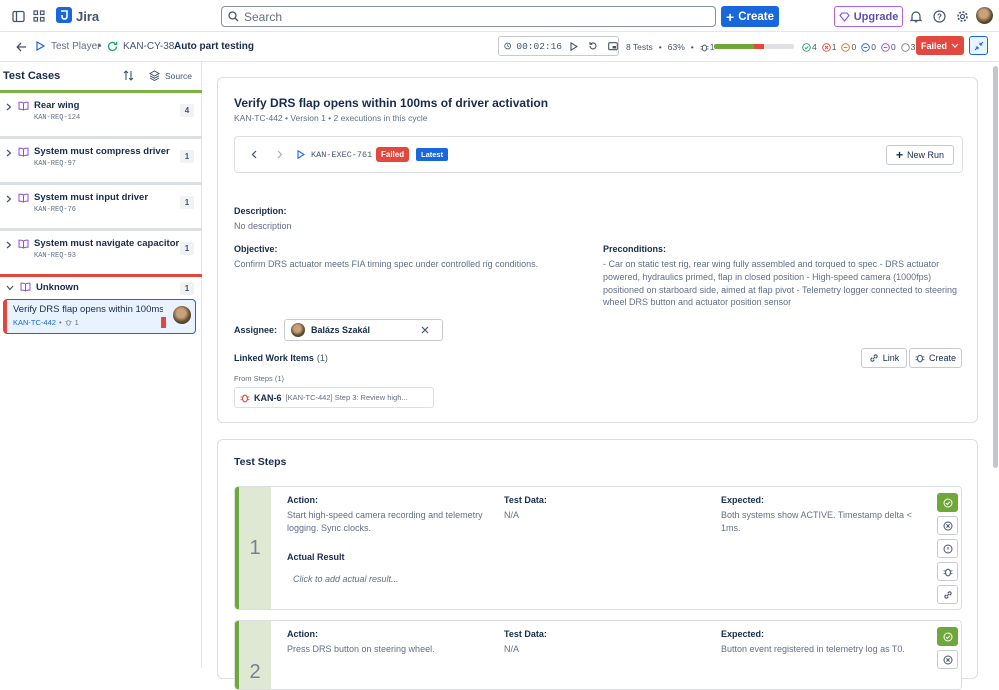 Image resolution: width=999 pixels, height=690 pixels. What do you see at coordinates (885, 47) in the screenshot?
I see `pending-circle-icon` at bounding box center [885, 47].